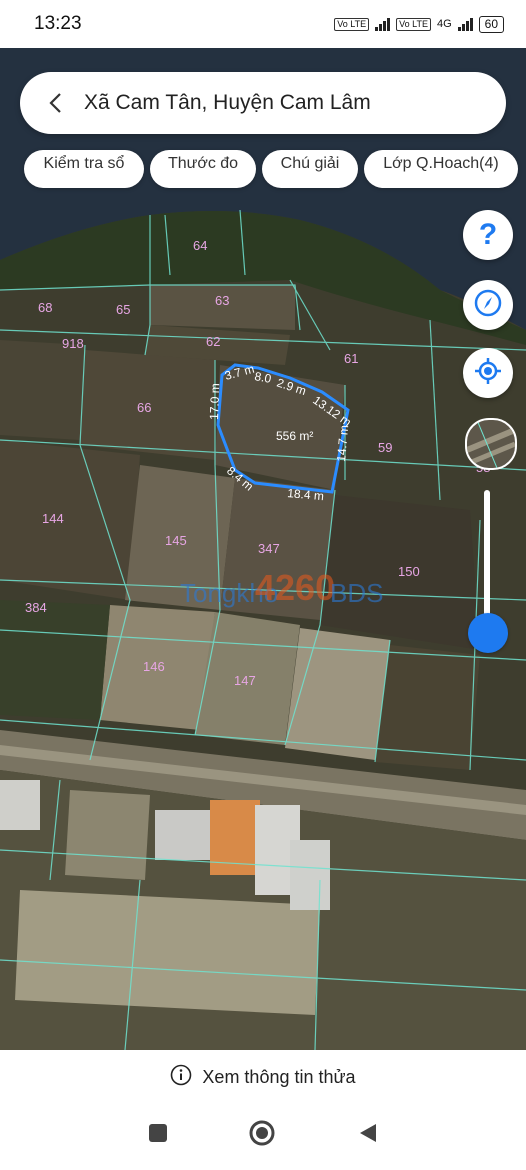 This screenshot has height=1170, width=526. Describe the element at coordinates (55, 103) in the screenshot. I see `chevron-left-icon` at that location.